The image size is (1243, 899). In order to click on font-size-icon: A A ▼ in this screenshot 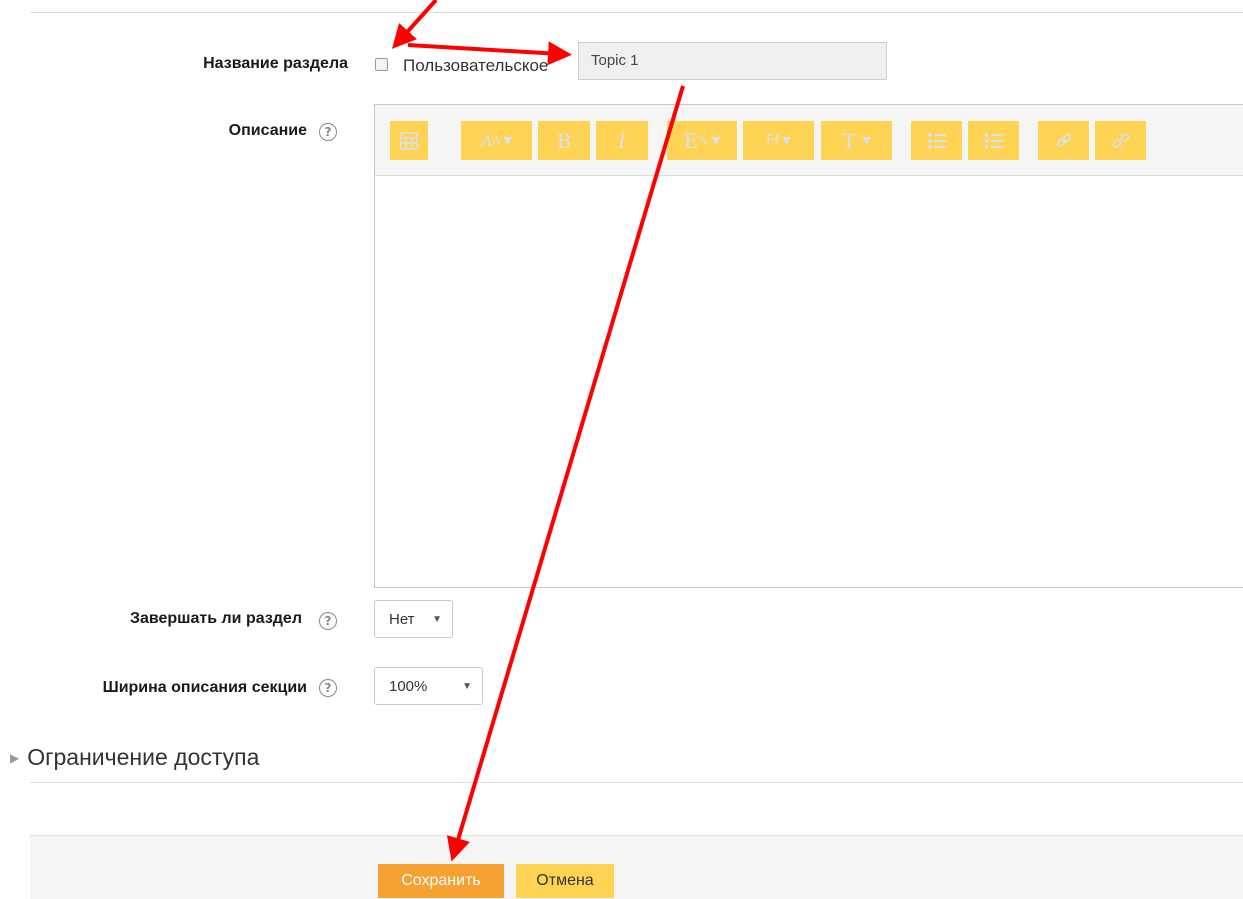, I will do `click(496, 140)`.